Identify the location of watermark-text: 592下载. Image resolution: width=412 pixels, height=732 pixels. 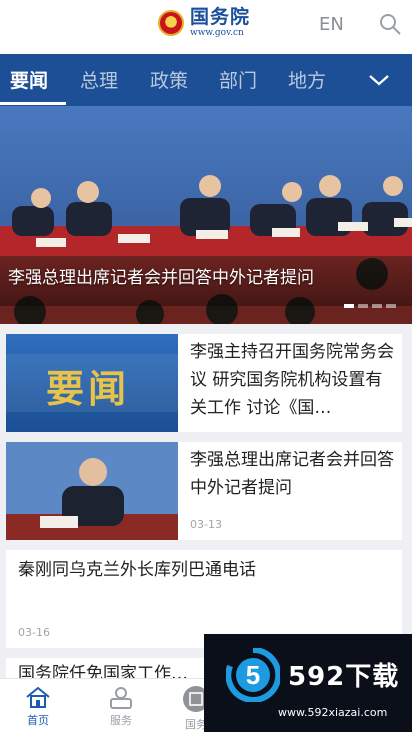
(344, 677).